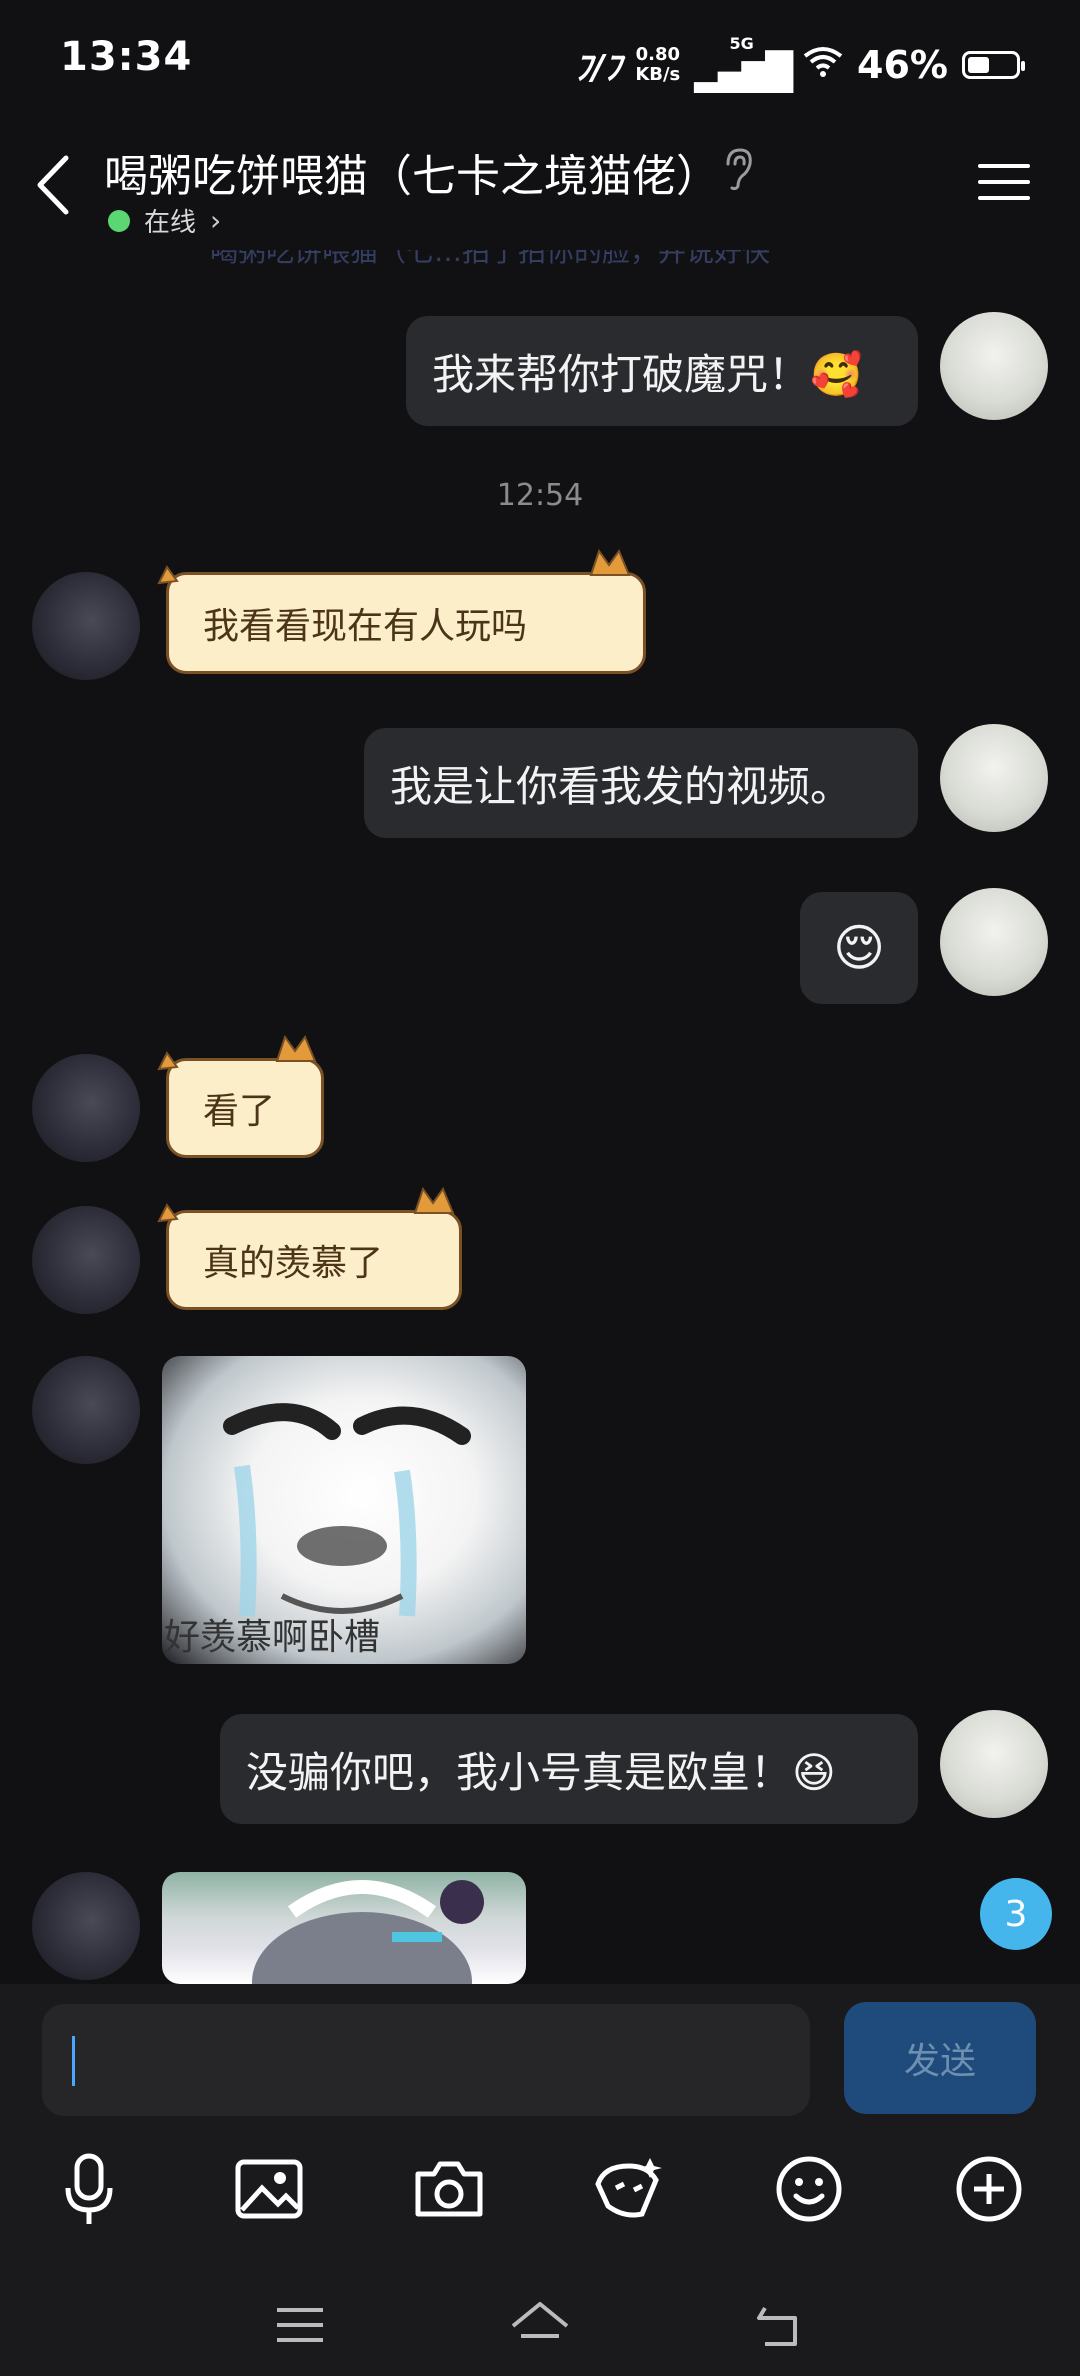 This screenshot has width=1080, height=2376. Describe the element at coordinates (540, 495) in the screenshot. I see `message-timestamp: 12:54` at that location.